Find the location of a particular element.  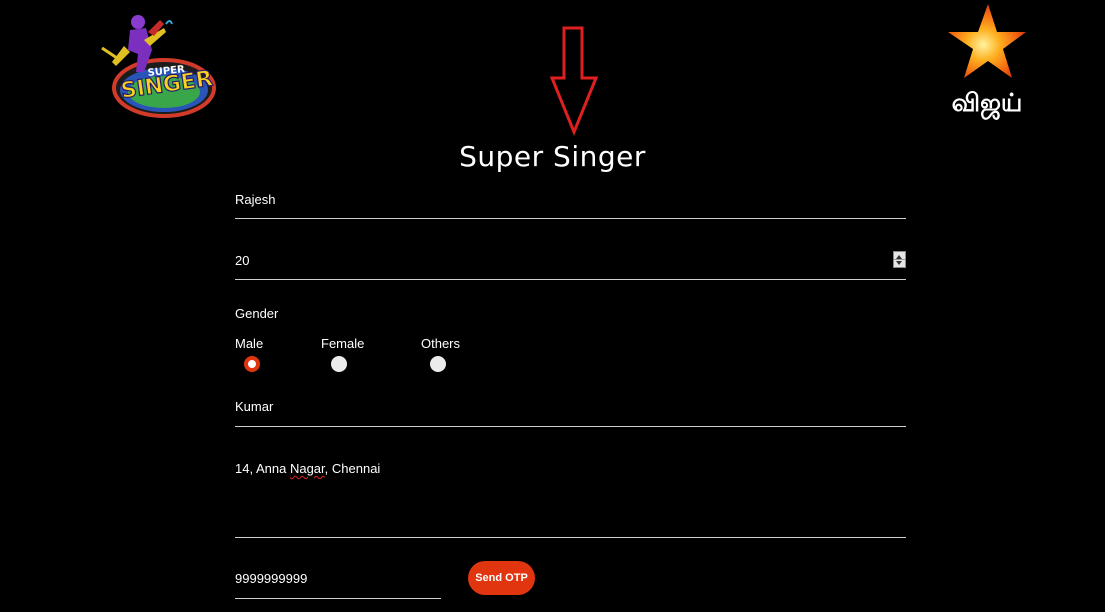

address-part-1: 14, Anna is located at coordinates (262, 468).